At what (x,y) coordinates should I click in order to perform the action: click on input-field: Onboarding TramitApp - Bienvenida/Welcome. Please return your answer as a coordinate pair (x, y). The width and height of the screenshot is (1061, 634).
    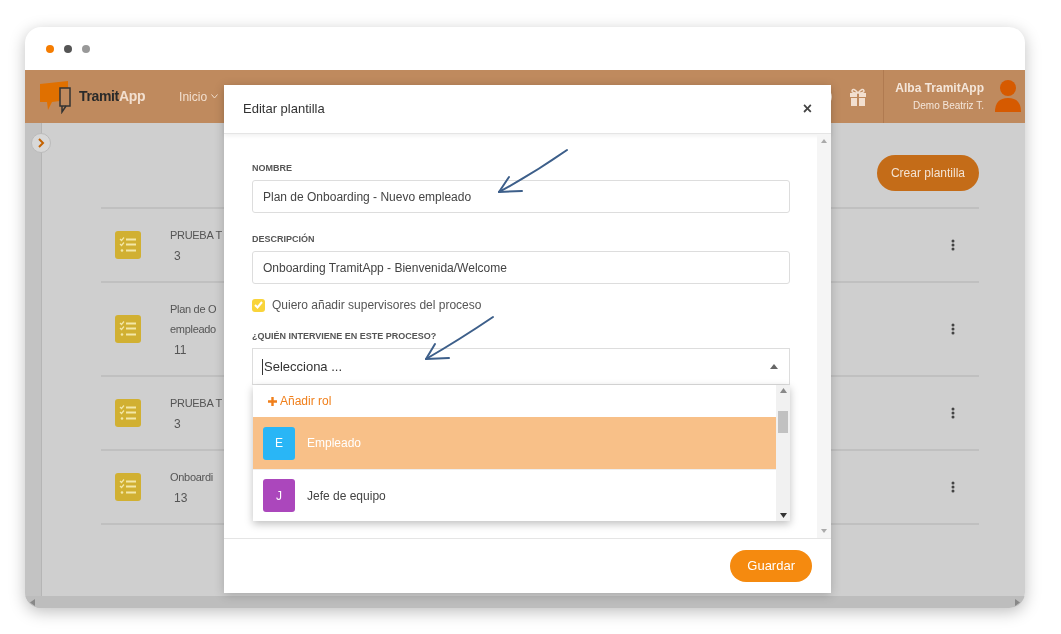
    Looking at the image, I should click on (521, 267).